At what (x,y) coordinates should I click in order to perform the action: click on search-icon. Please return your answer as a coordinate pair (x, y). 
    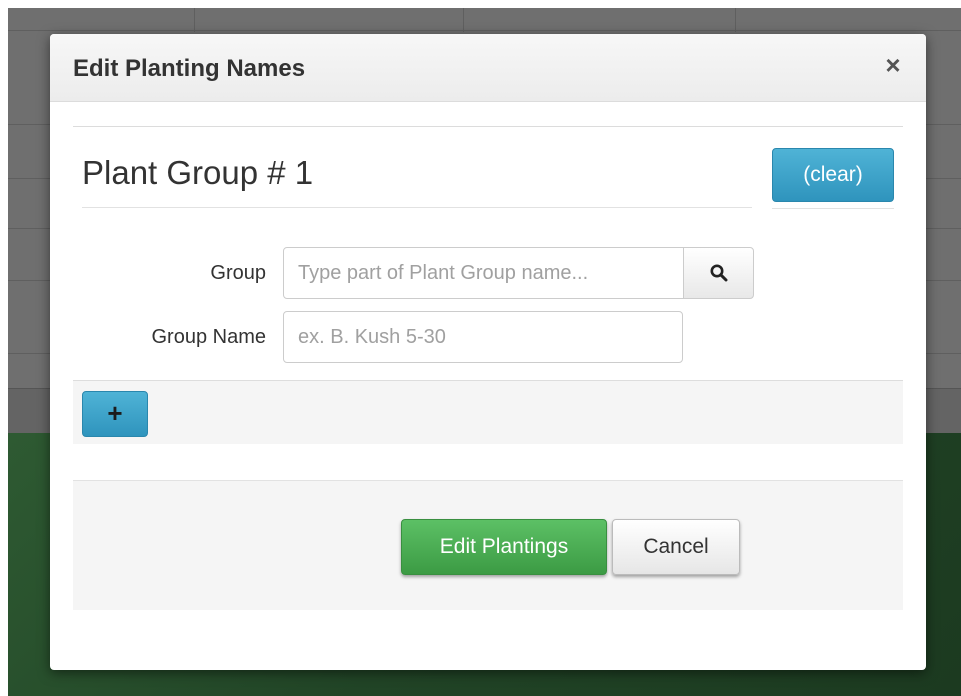
    Looking at the image, I should click on (719, 273).